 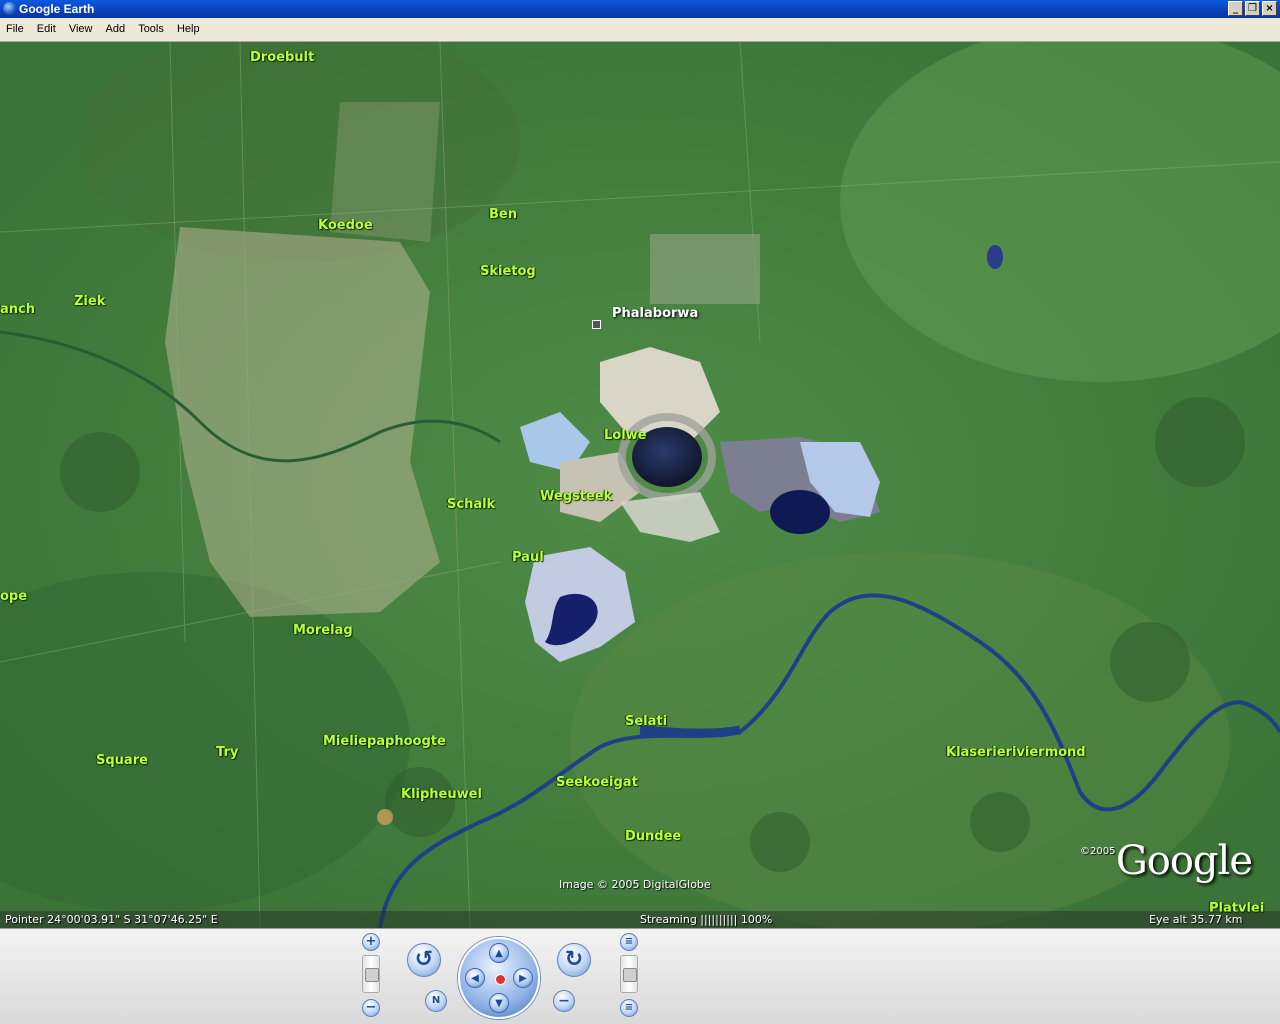 What do you see at coordinates (576, 496) in the screenshot?
I see `label-wegsteek: Wegsteek` at bounding box center [576, 496].